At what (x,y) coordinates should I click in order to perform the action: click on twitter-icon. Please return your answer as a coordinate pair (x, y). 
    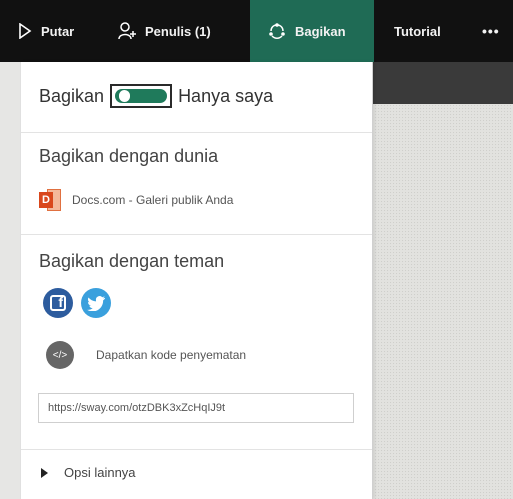
    Looking at the image, I should click on (96, 303).